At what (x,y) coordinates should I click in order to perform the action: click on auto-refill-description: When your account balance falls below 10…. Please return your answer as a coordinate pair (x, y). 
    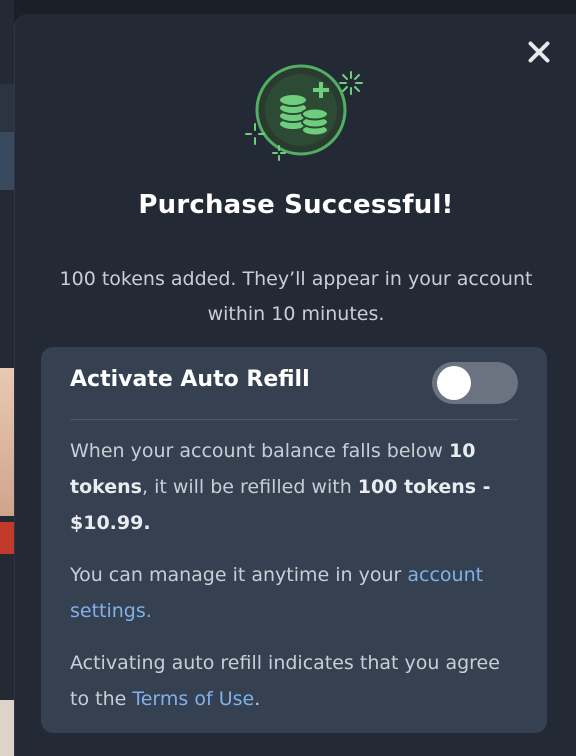
    Looking at the image, I should click on (294, 487).